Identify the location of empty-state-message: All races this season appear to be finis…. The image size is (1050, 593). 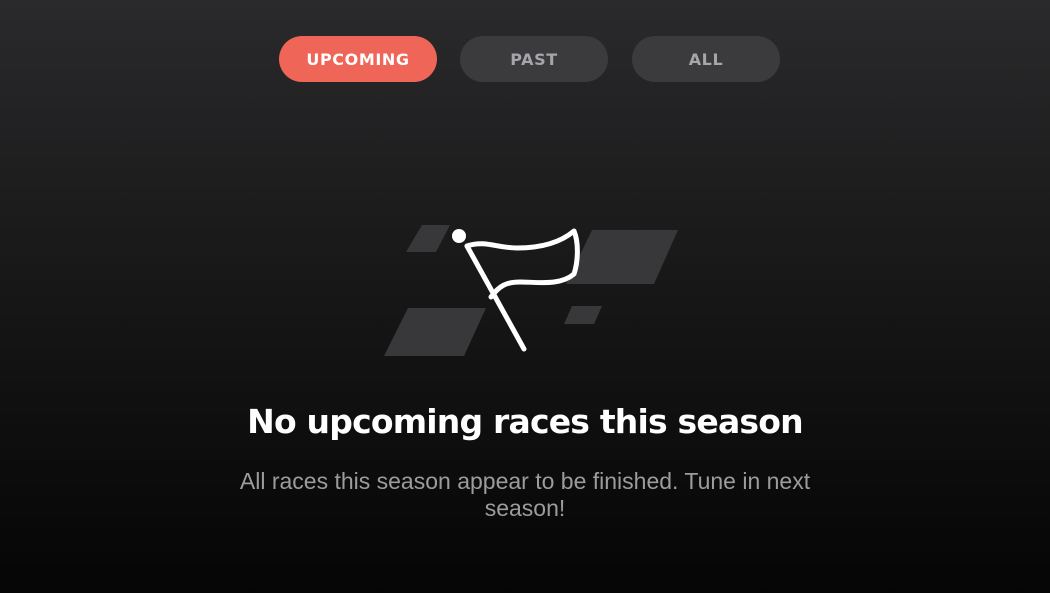
(525, 494).